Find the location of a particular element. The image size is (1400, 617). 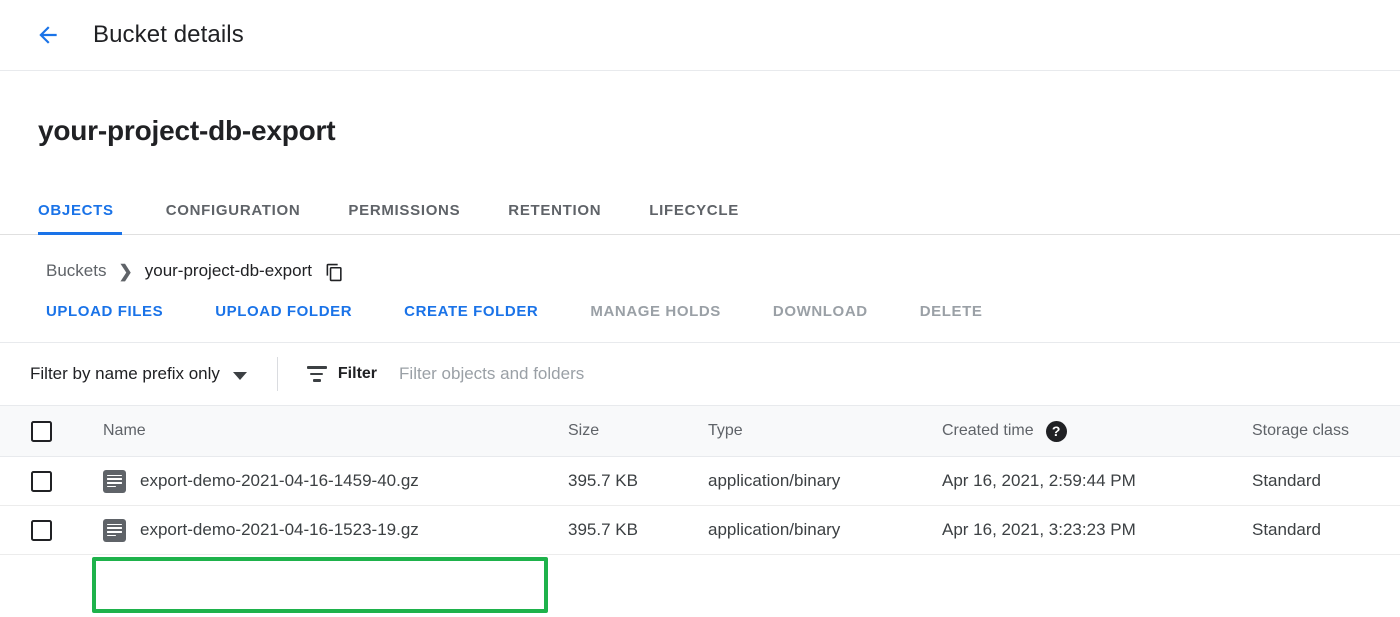

tab-permissions: PERMISSIONS is located at coordinates (404, 218).